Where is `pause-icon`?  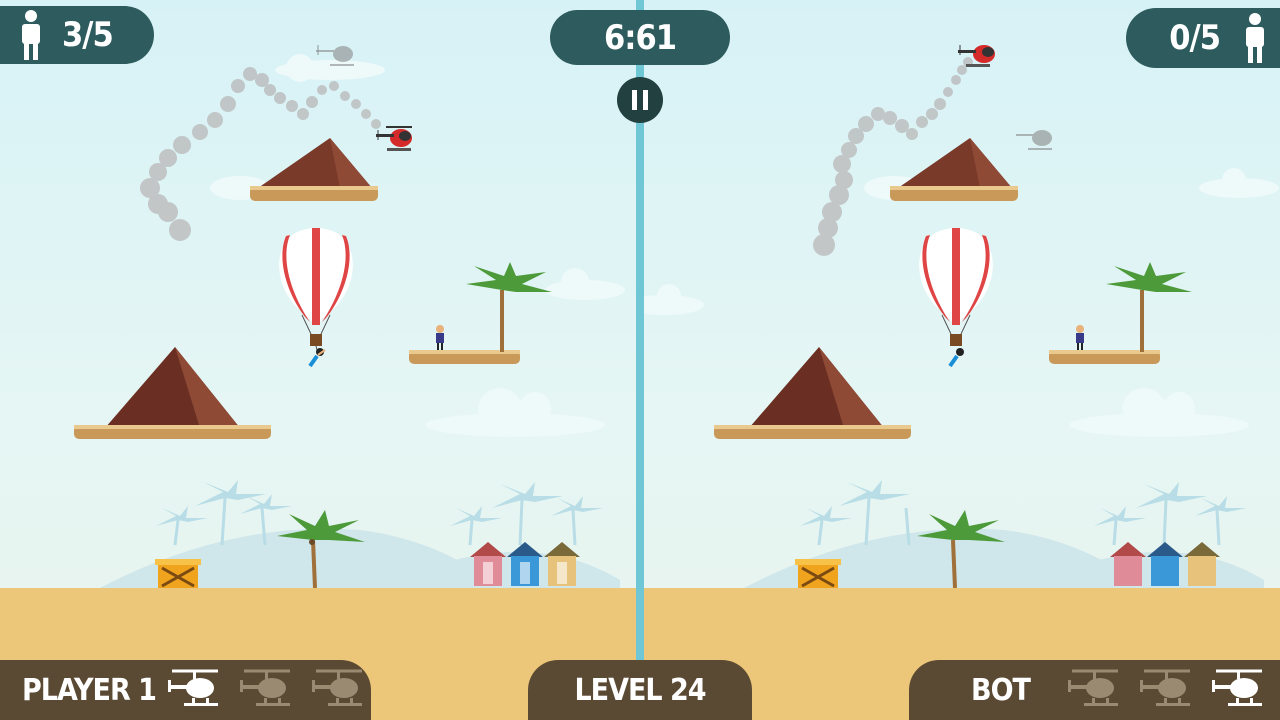
pause-icon is located at coordinates (640, 100).